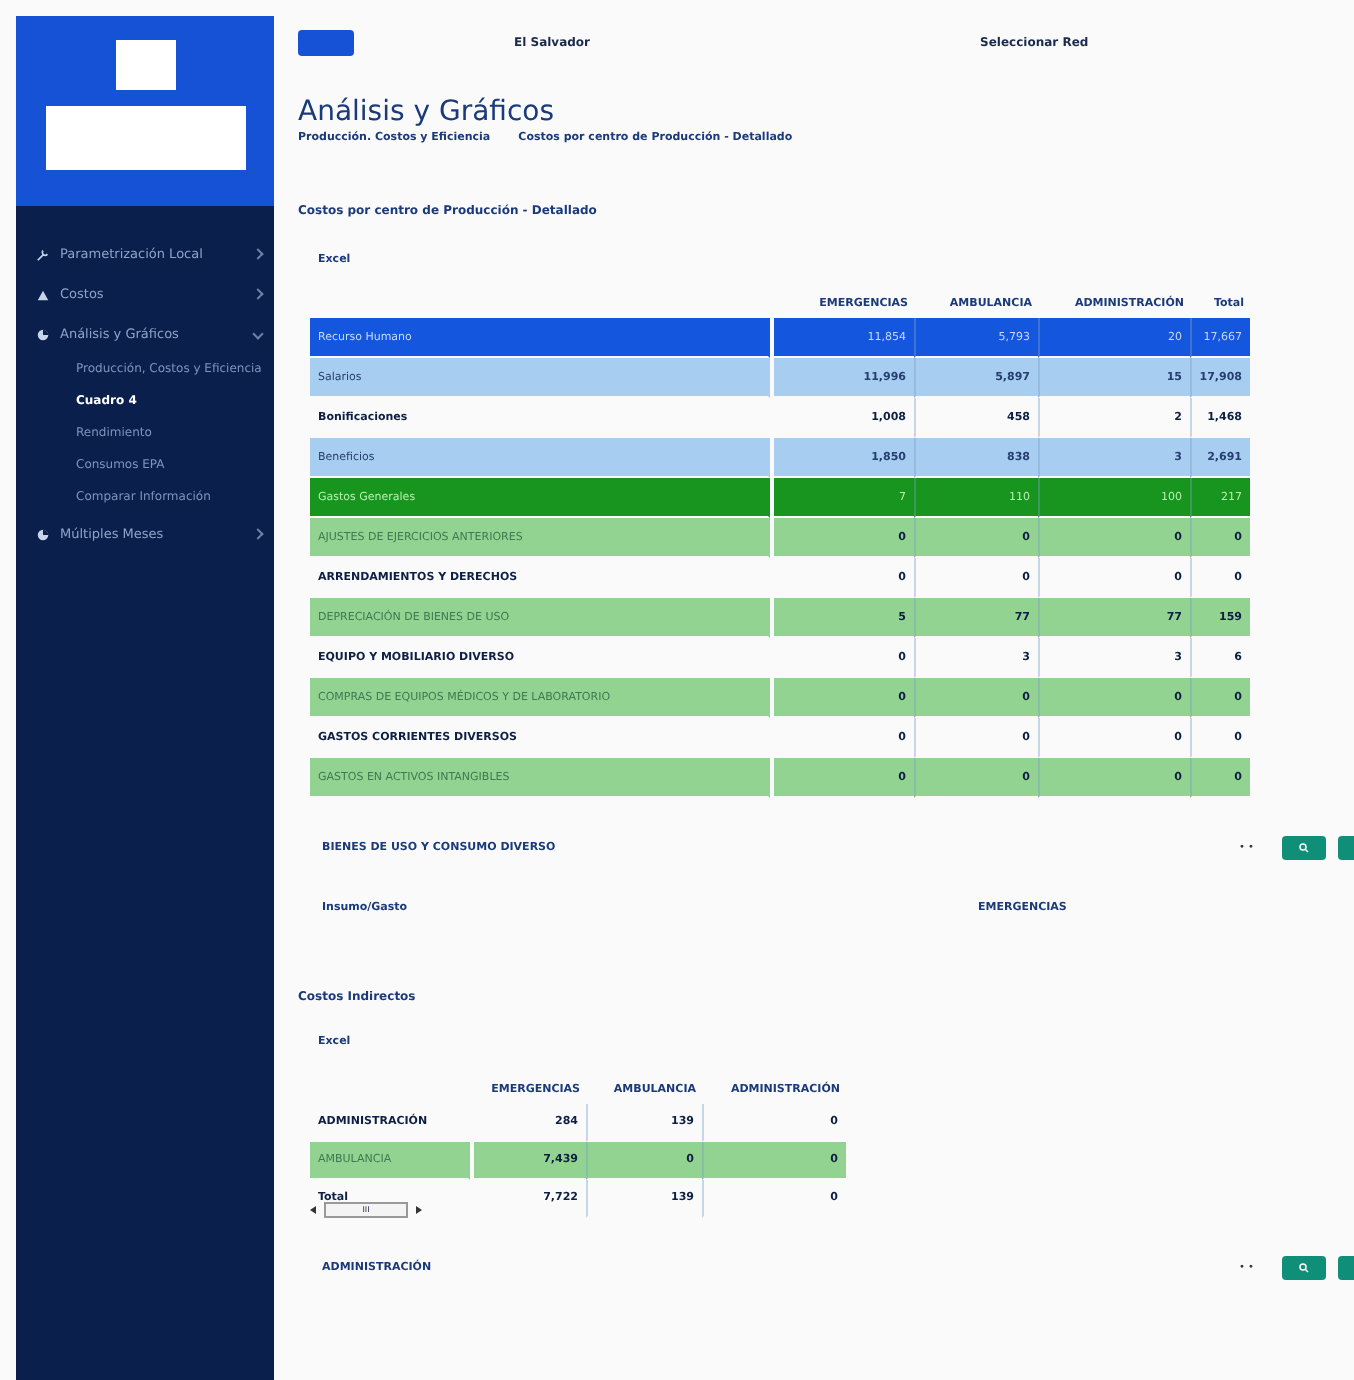  I want to click on logo-placeholder, so click(145, 65).